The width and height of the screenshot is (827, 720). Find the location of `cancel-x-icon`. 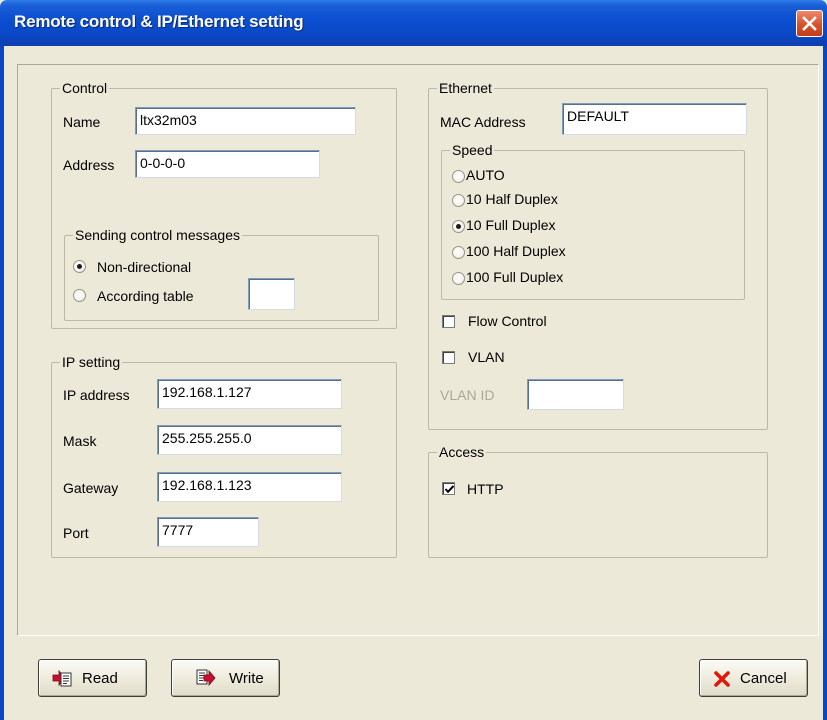

cancel-x-icon is located at coordinates (722, 679).